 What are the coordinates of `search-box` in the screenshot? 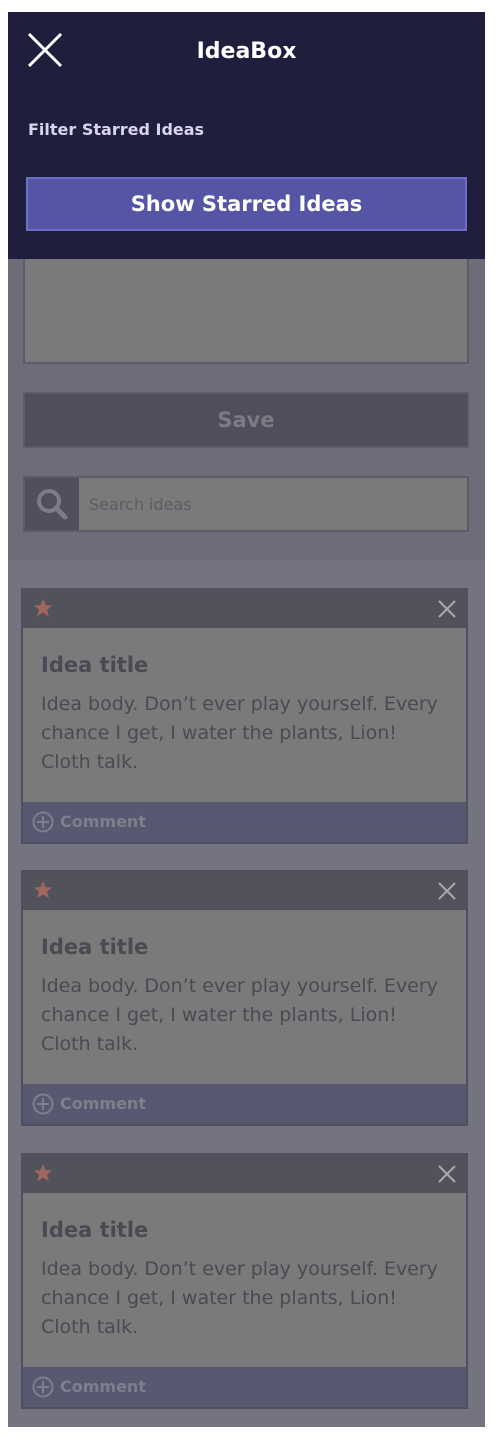 It's located at (246, 504).